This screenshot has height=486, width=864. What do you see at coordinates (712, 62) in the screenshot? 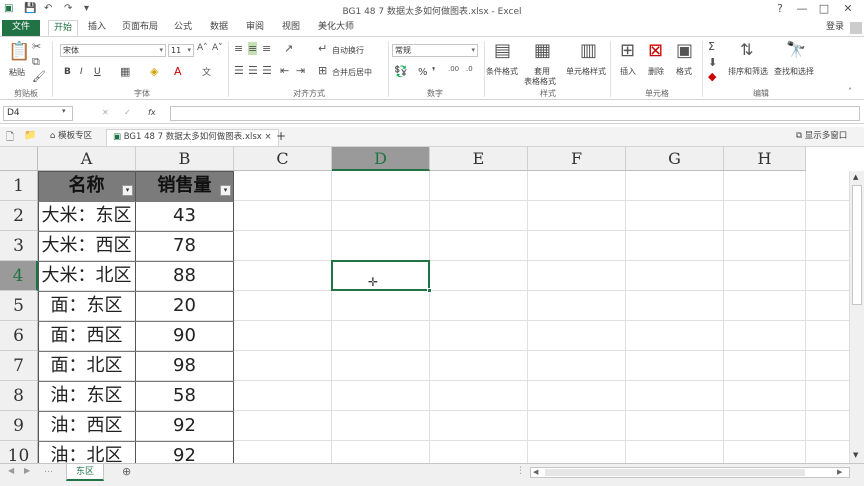
I see `fill-icon: ⬇` at bounding box center [712, 62].